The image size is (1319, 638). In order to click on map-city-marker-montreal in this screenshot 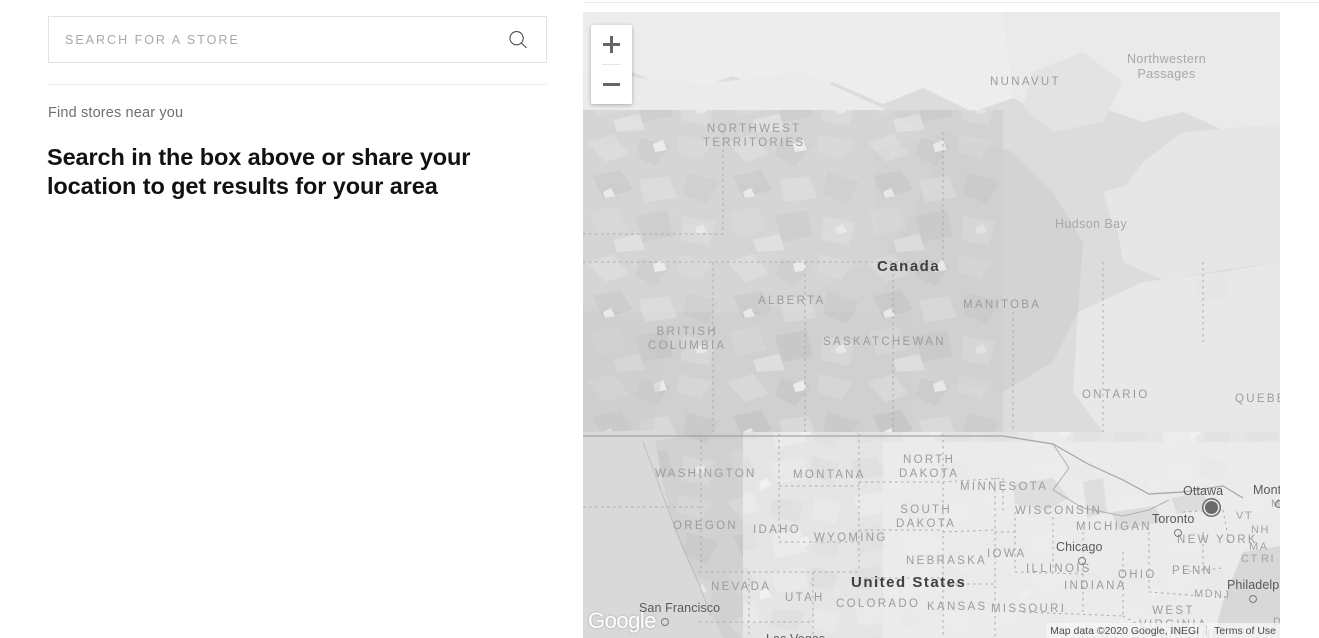, I will do `click(1277, 504)`.